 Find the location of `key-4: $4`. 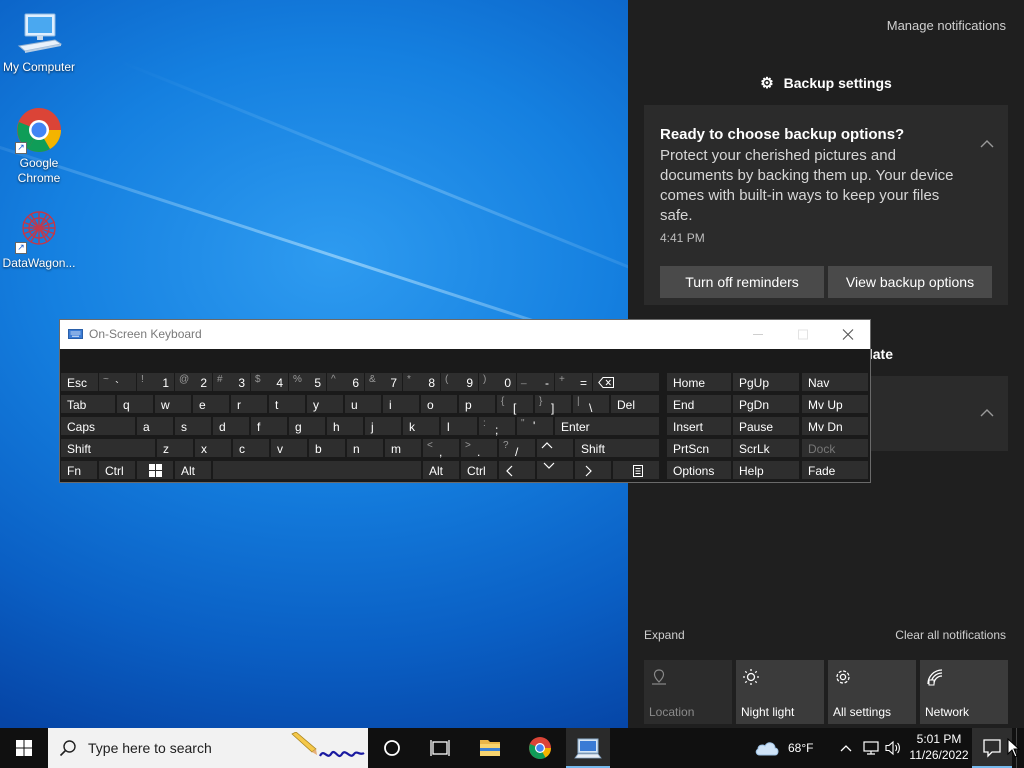

key-4: $4 is located at coordinates (270, 382).